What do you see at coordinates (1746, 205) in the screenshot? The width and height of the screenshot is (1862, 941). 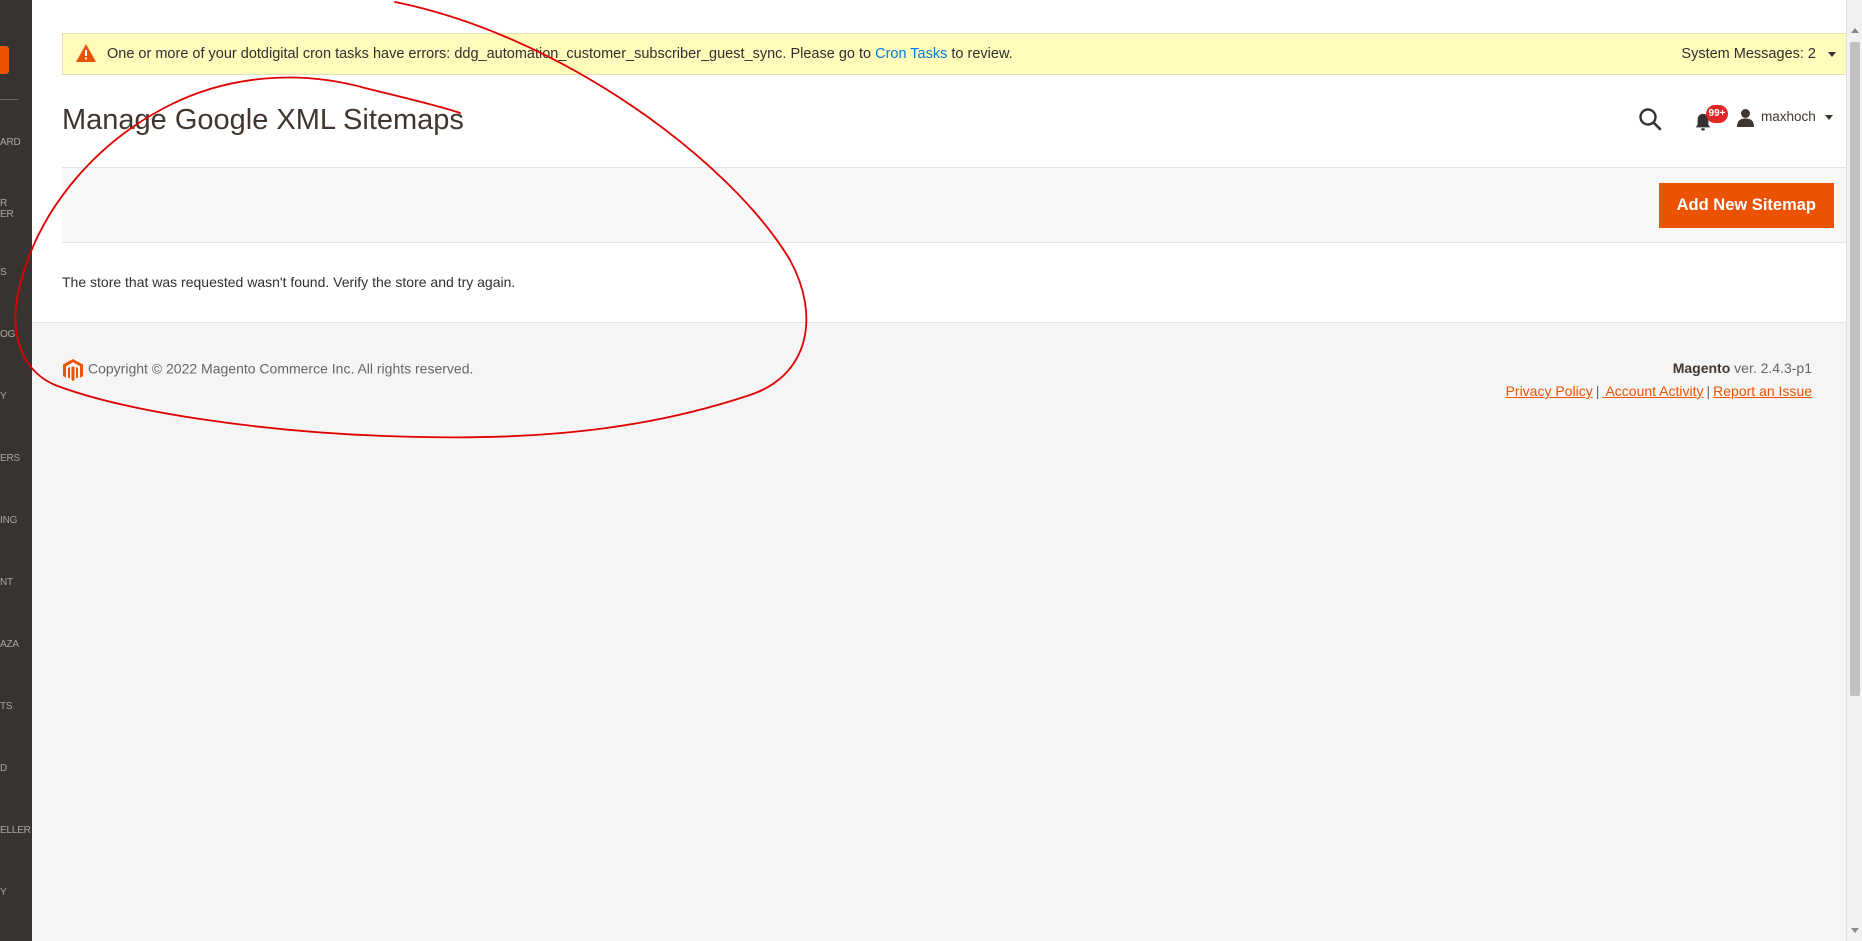 I see `add-new-sitemap-button: Add New Sitemap` at bounding box center [1746, 205].